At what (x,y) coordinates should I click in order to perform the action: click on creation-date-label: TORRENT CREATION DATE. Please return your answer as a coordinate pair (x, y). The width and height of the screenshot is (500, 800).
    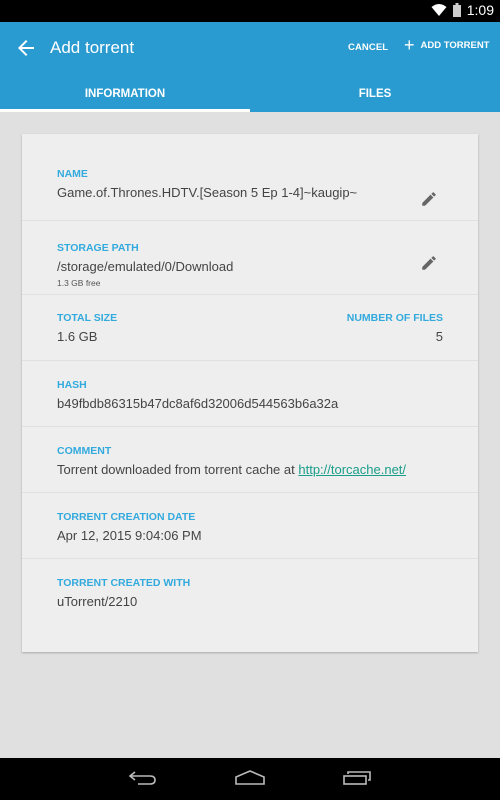
    Looking at the image, I should click on (126, 517).